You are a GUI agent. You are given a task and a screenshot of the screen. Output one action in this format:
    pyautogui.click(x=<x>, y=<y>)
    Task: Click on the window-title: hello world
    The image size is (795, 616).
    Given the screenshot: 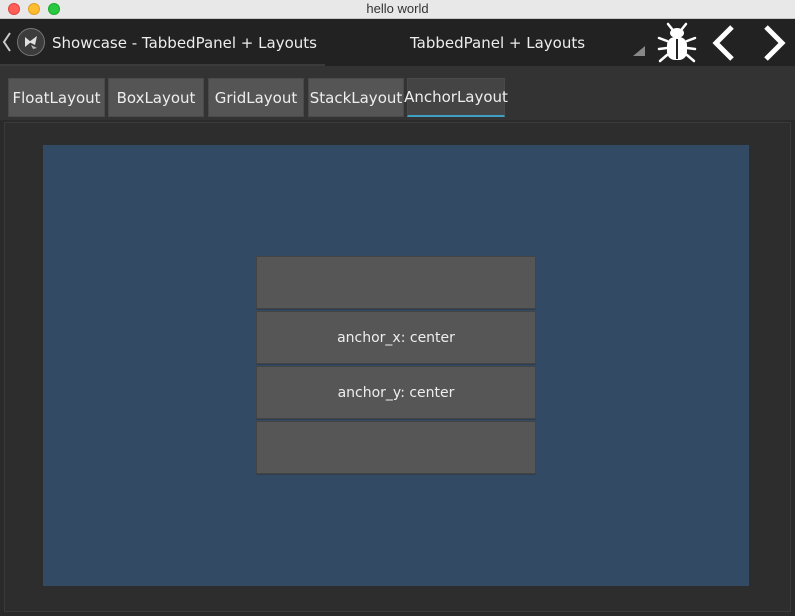 What is the action you would take?
    pyautogui.click(x=397, y=8)
    